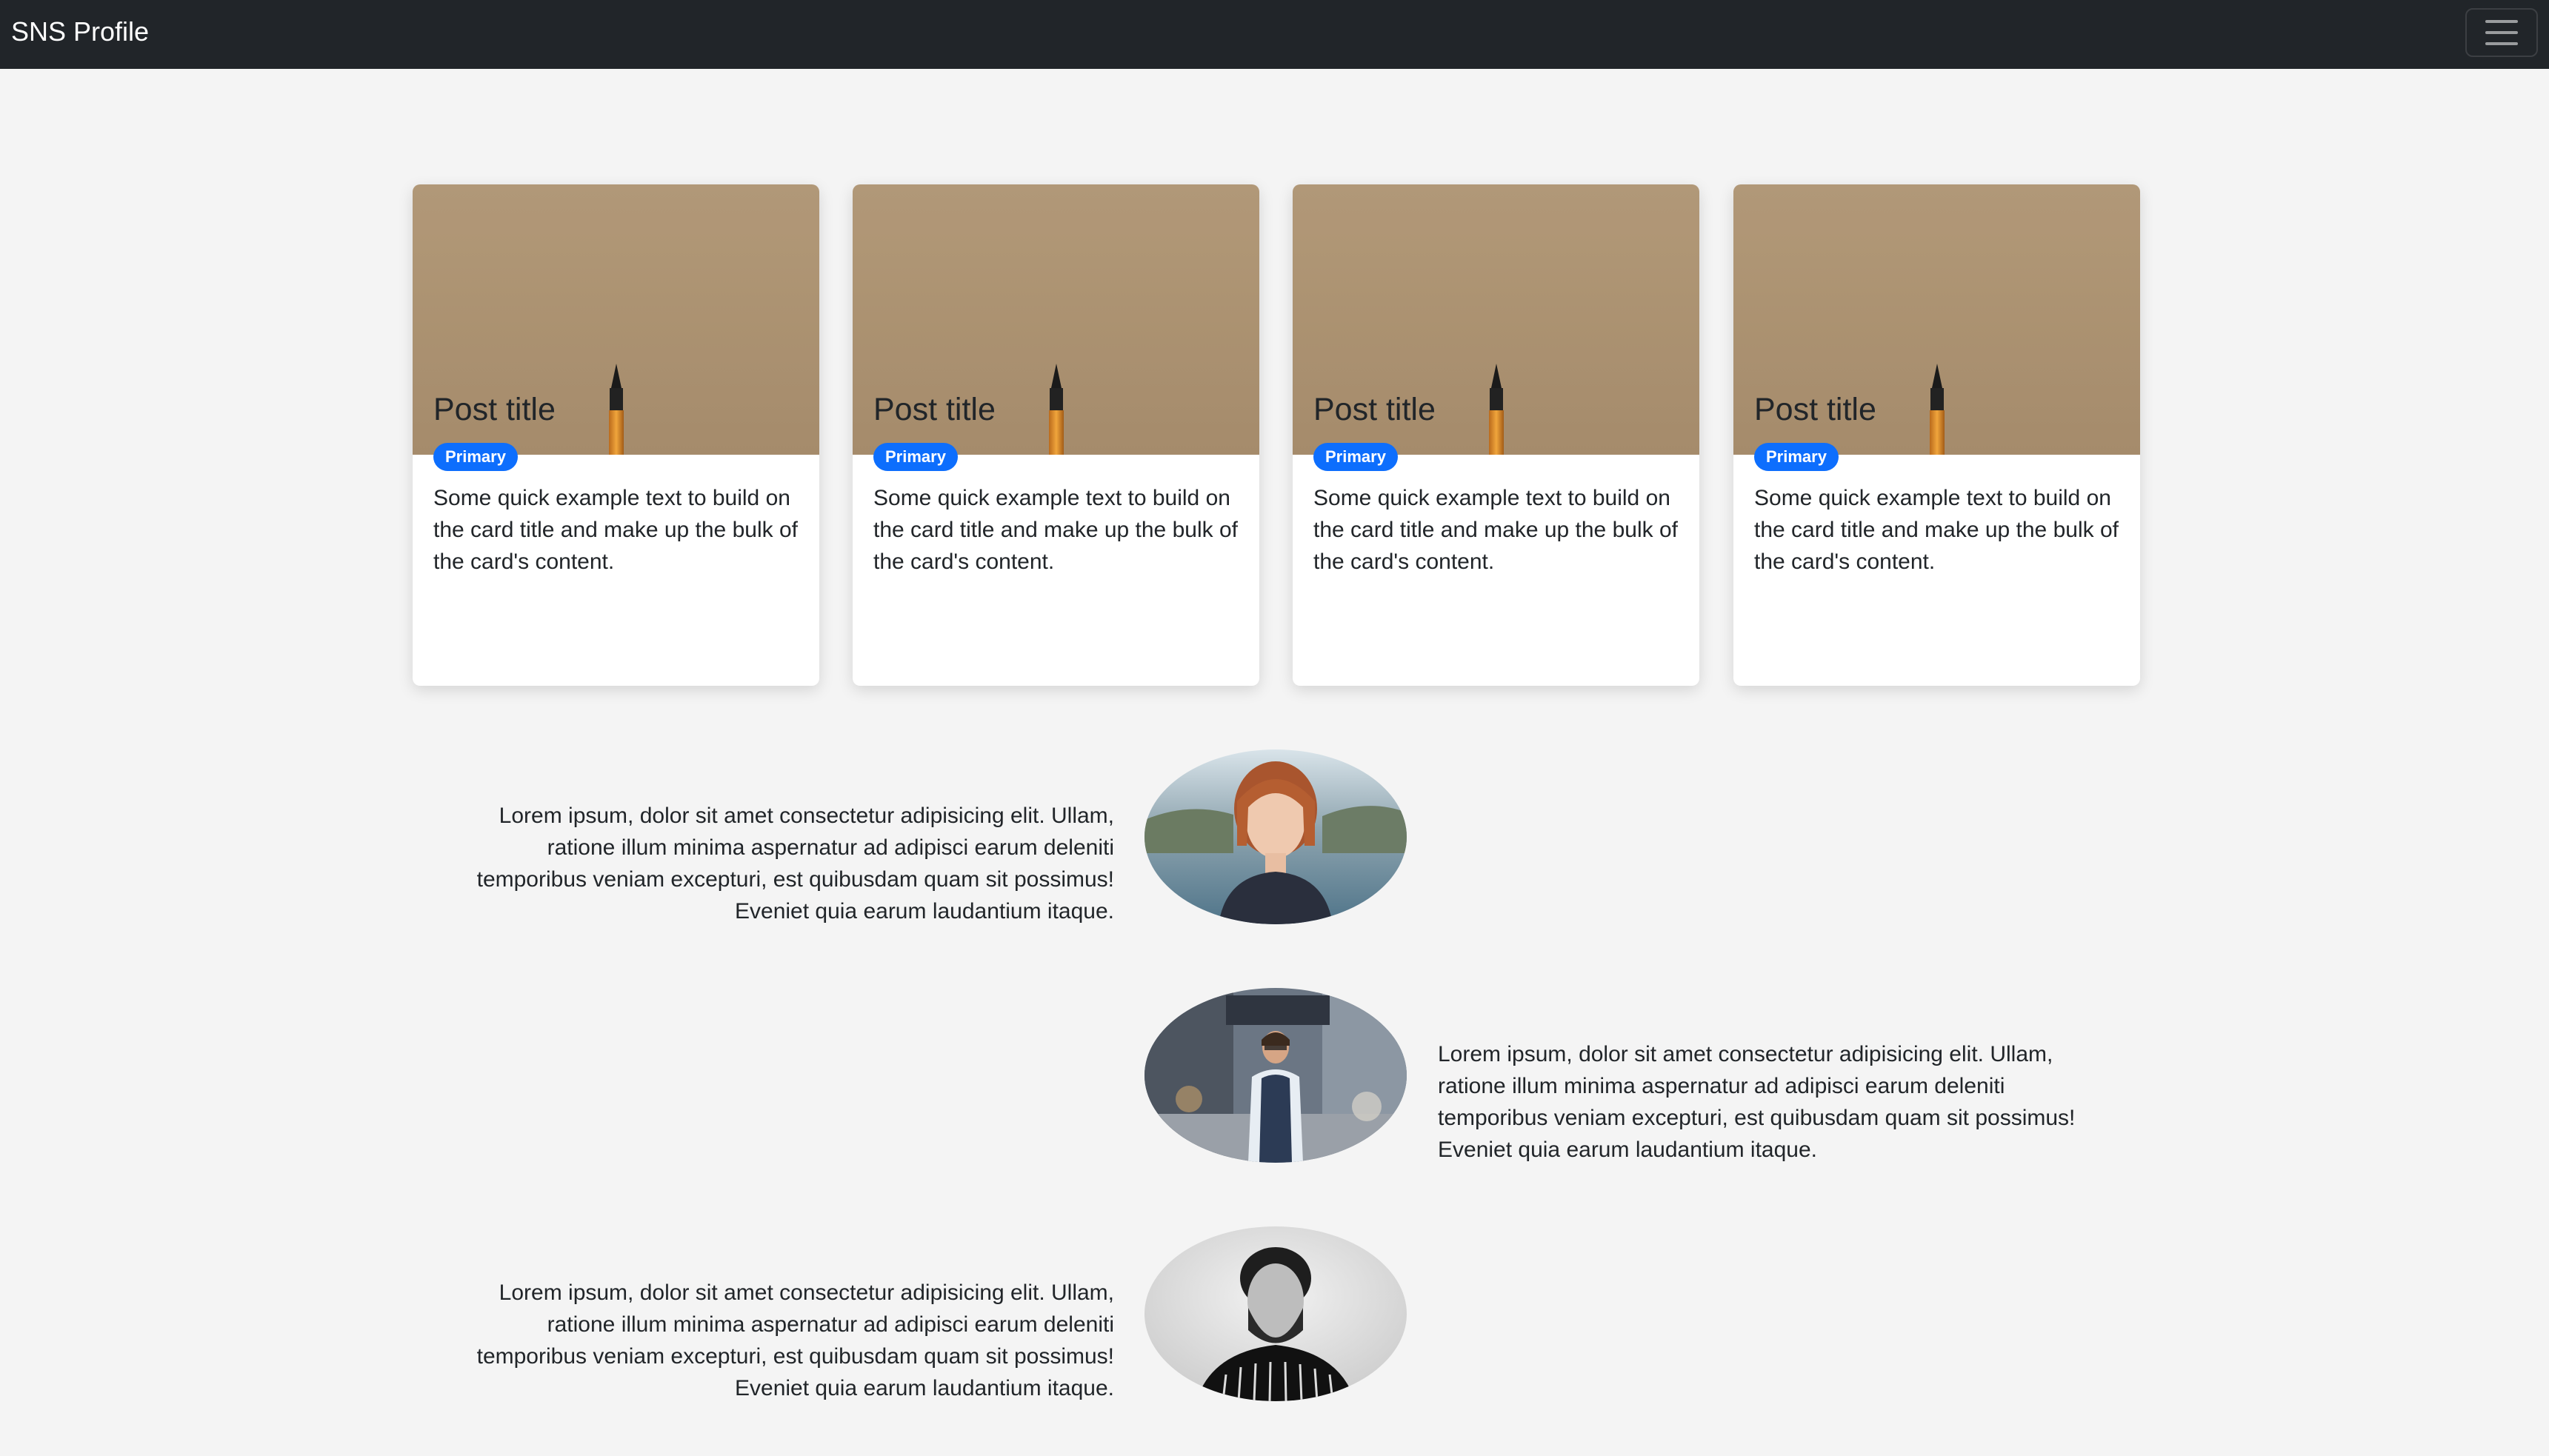  I want to click on woman-portrait-avatar, so click(1276, 837).